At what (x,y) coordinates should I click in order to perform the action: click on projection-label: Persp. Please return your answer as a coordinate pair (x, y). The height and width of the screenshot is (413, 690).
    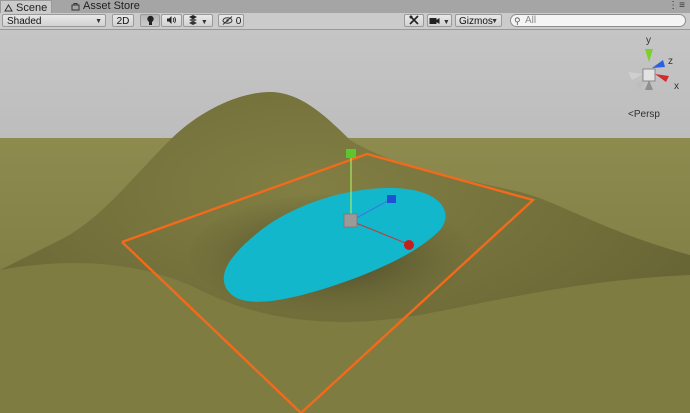
    Looking at the image, I should click on (646, 114).